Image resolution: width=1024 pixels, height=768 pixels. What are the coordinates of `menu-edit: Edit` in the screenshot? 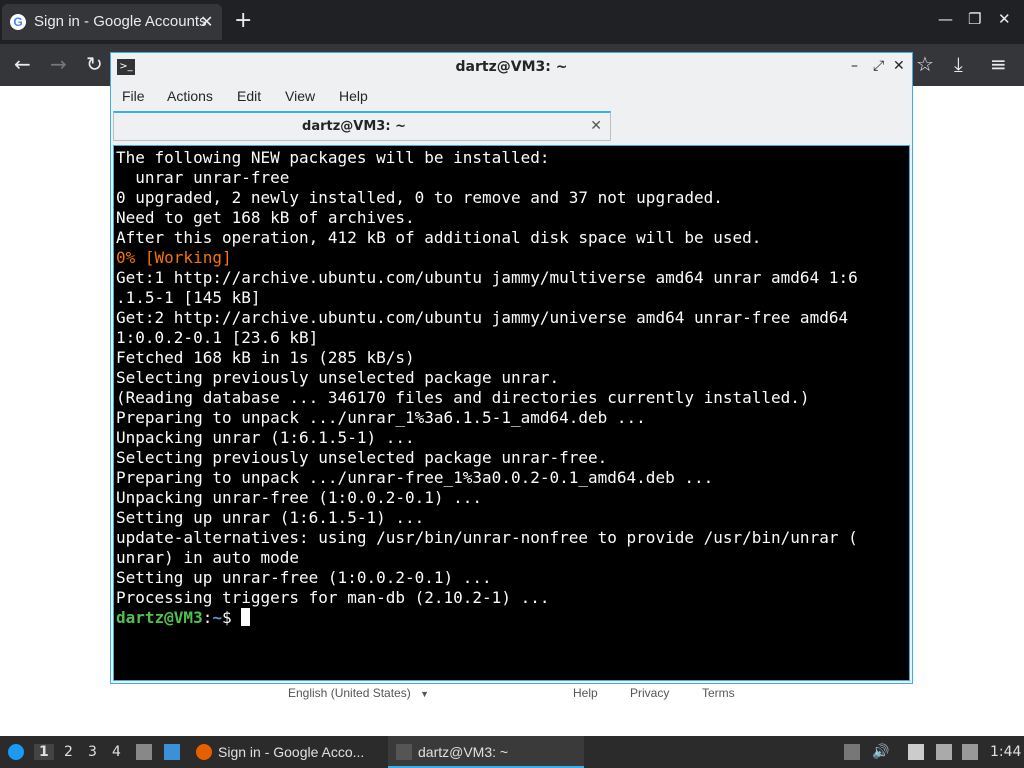 It's located at (249, 96).